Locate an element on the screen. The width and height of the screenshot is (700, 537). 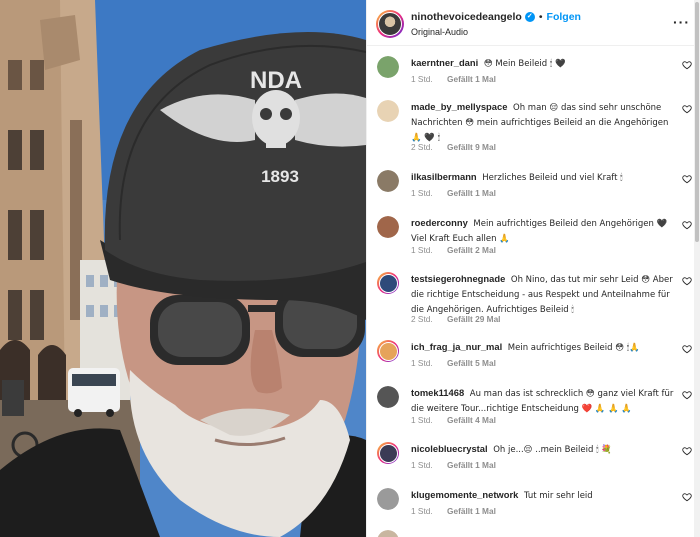
comment-text: 😳 Mein Beileid 🕯 🖤 is located at coordinates (524, 64).